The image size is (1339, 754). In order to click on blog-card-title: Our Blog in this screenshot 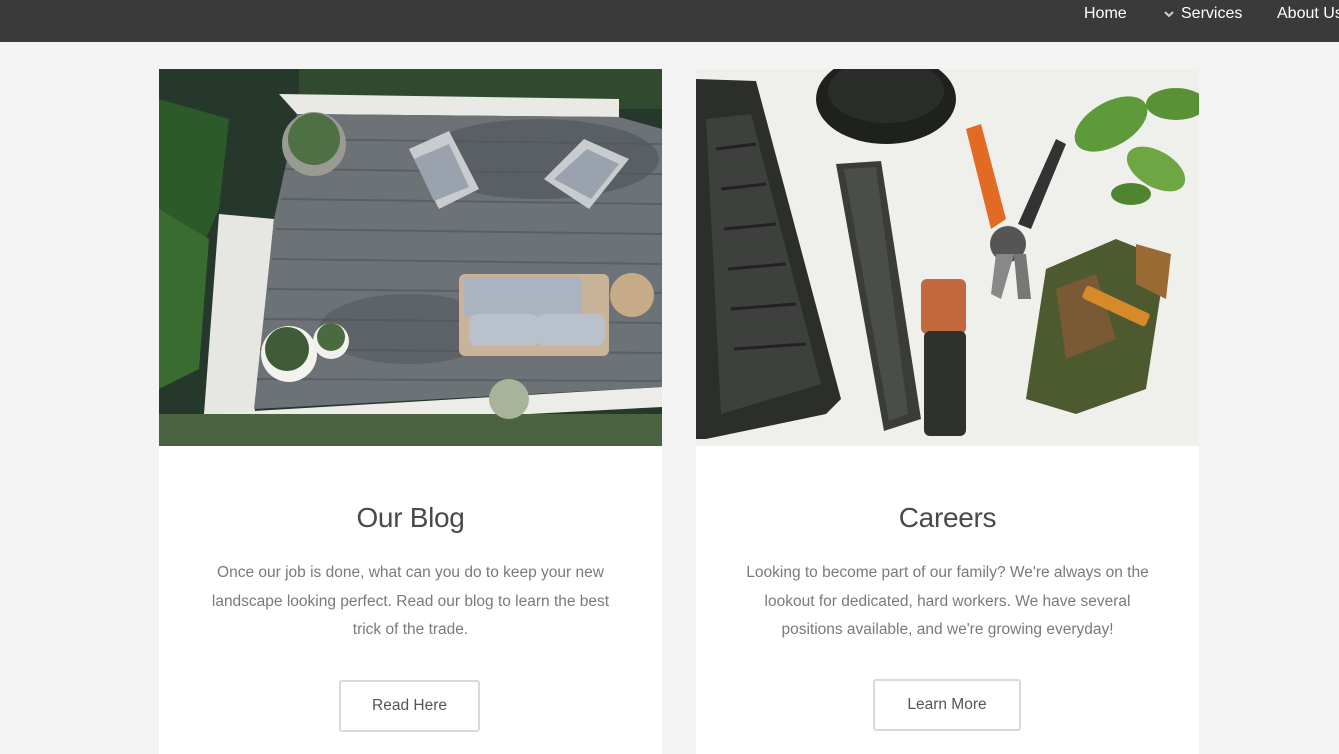, I will do `click(410, 517)`.